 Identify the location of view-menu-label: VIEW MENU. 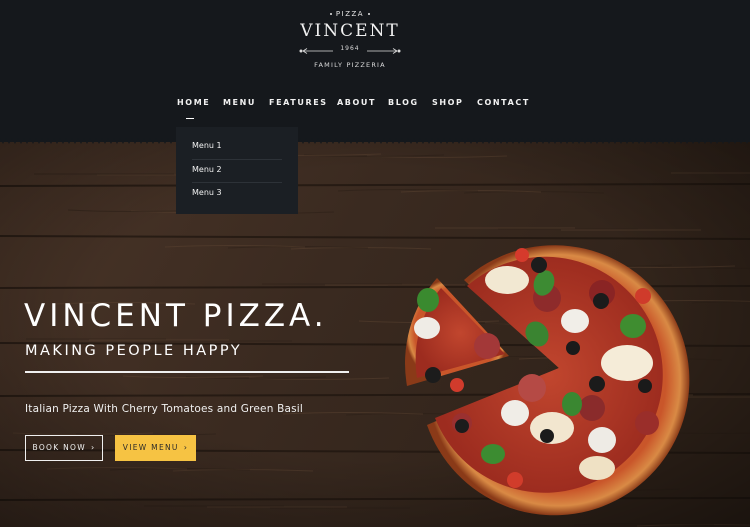
(150, 447).